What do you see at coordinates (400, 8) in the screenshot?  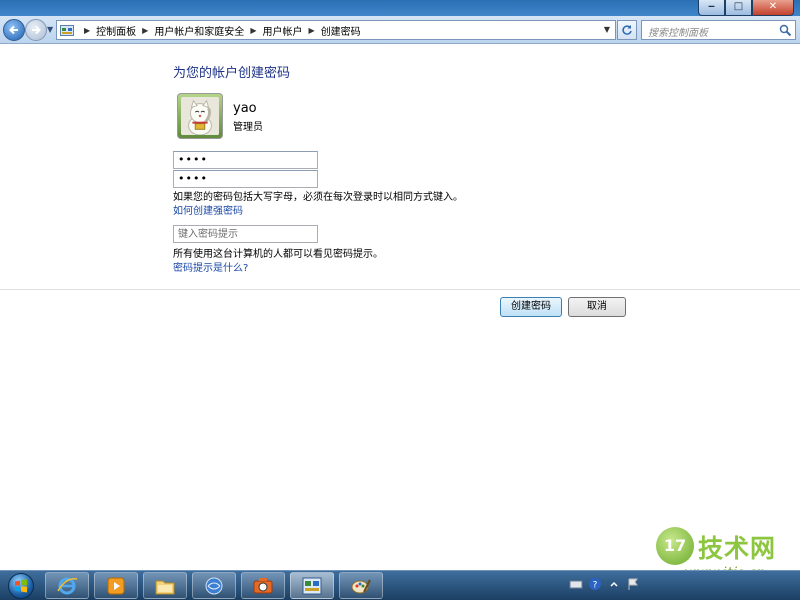 I see `window-title-bar: ‒ □ ✕` at bounding box center [400, 8].